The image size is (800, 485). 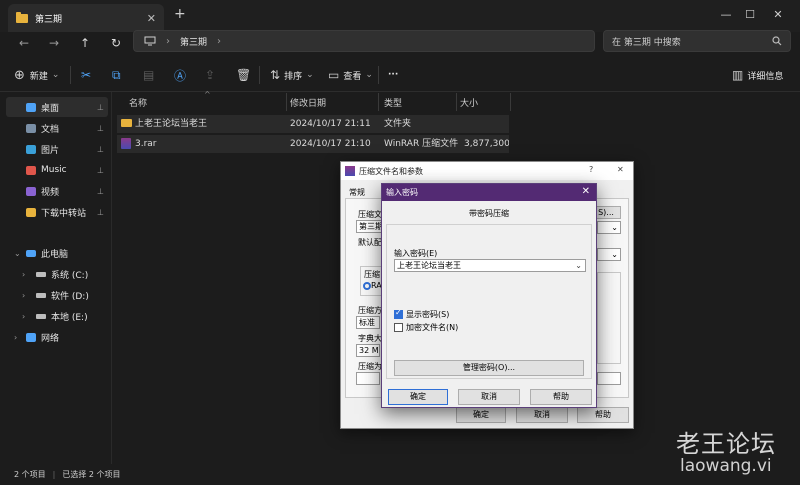 I want to click on back-button: ←, so click(x=24, y=43).